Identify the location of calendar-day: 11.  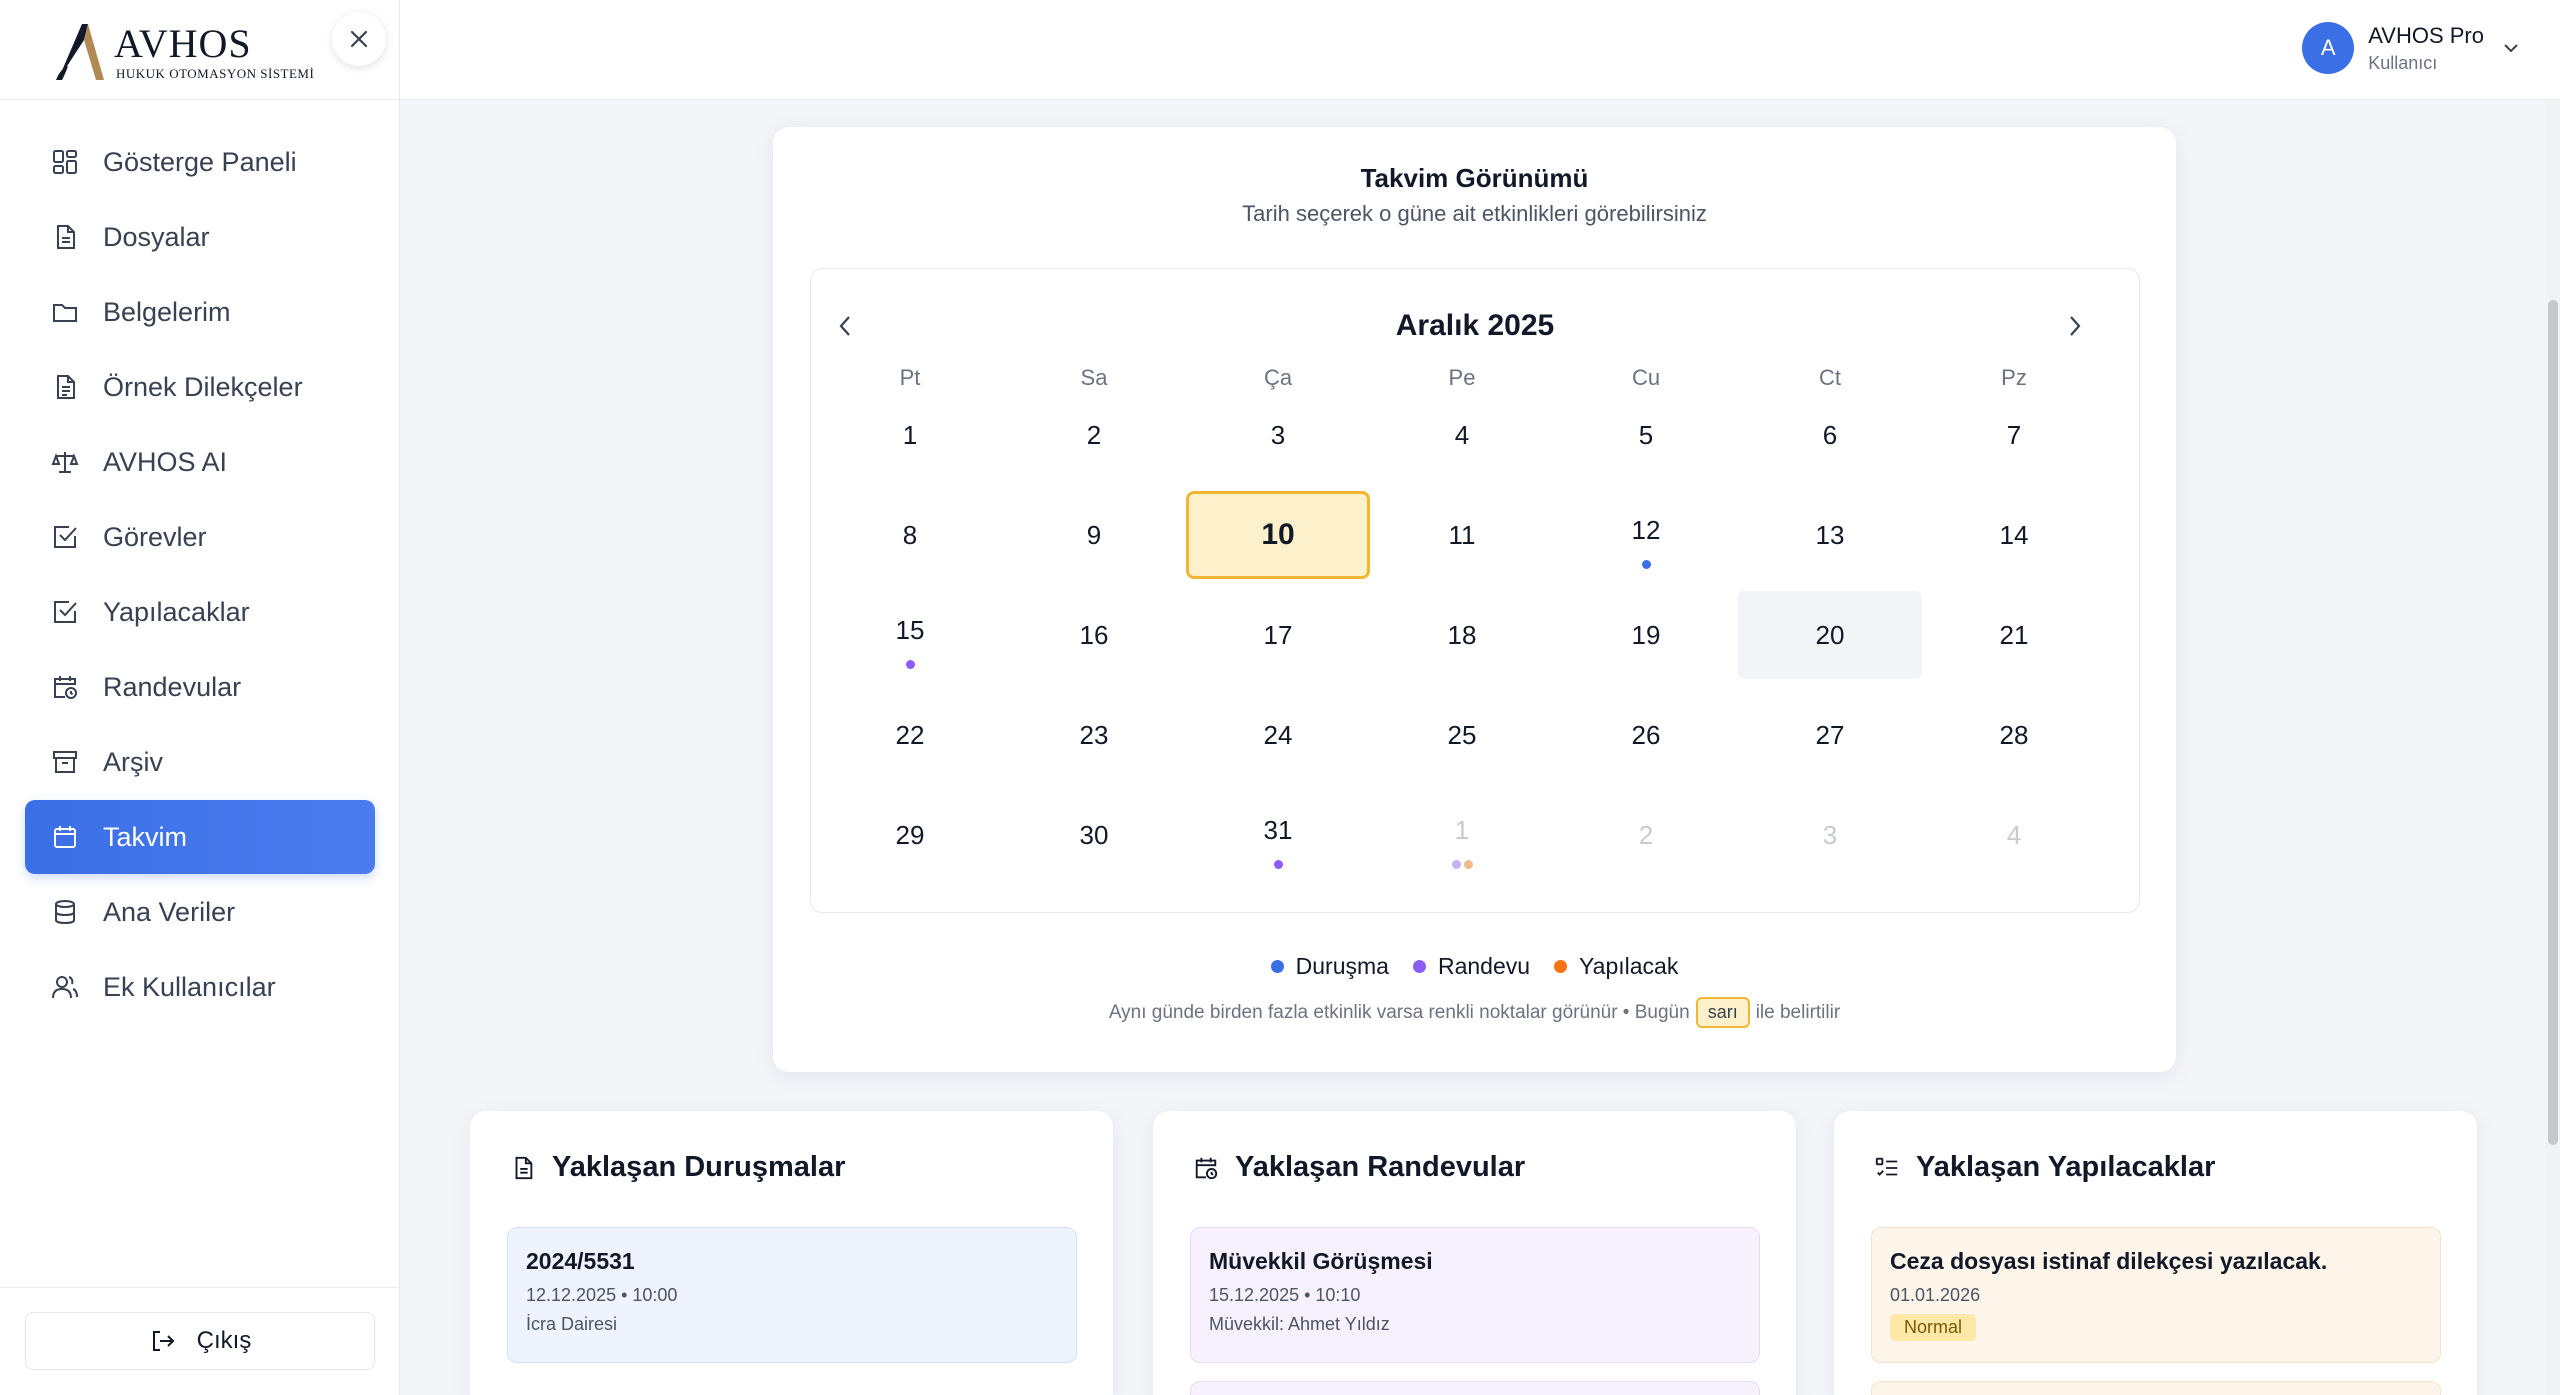
(1462, 535).